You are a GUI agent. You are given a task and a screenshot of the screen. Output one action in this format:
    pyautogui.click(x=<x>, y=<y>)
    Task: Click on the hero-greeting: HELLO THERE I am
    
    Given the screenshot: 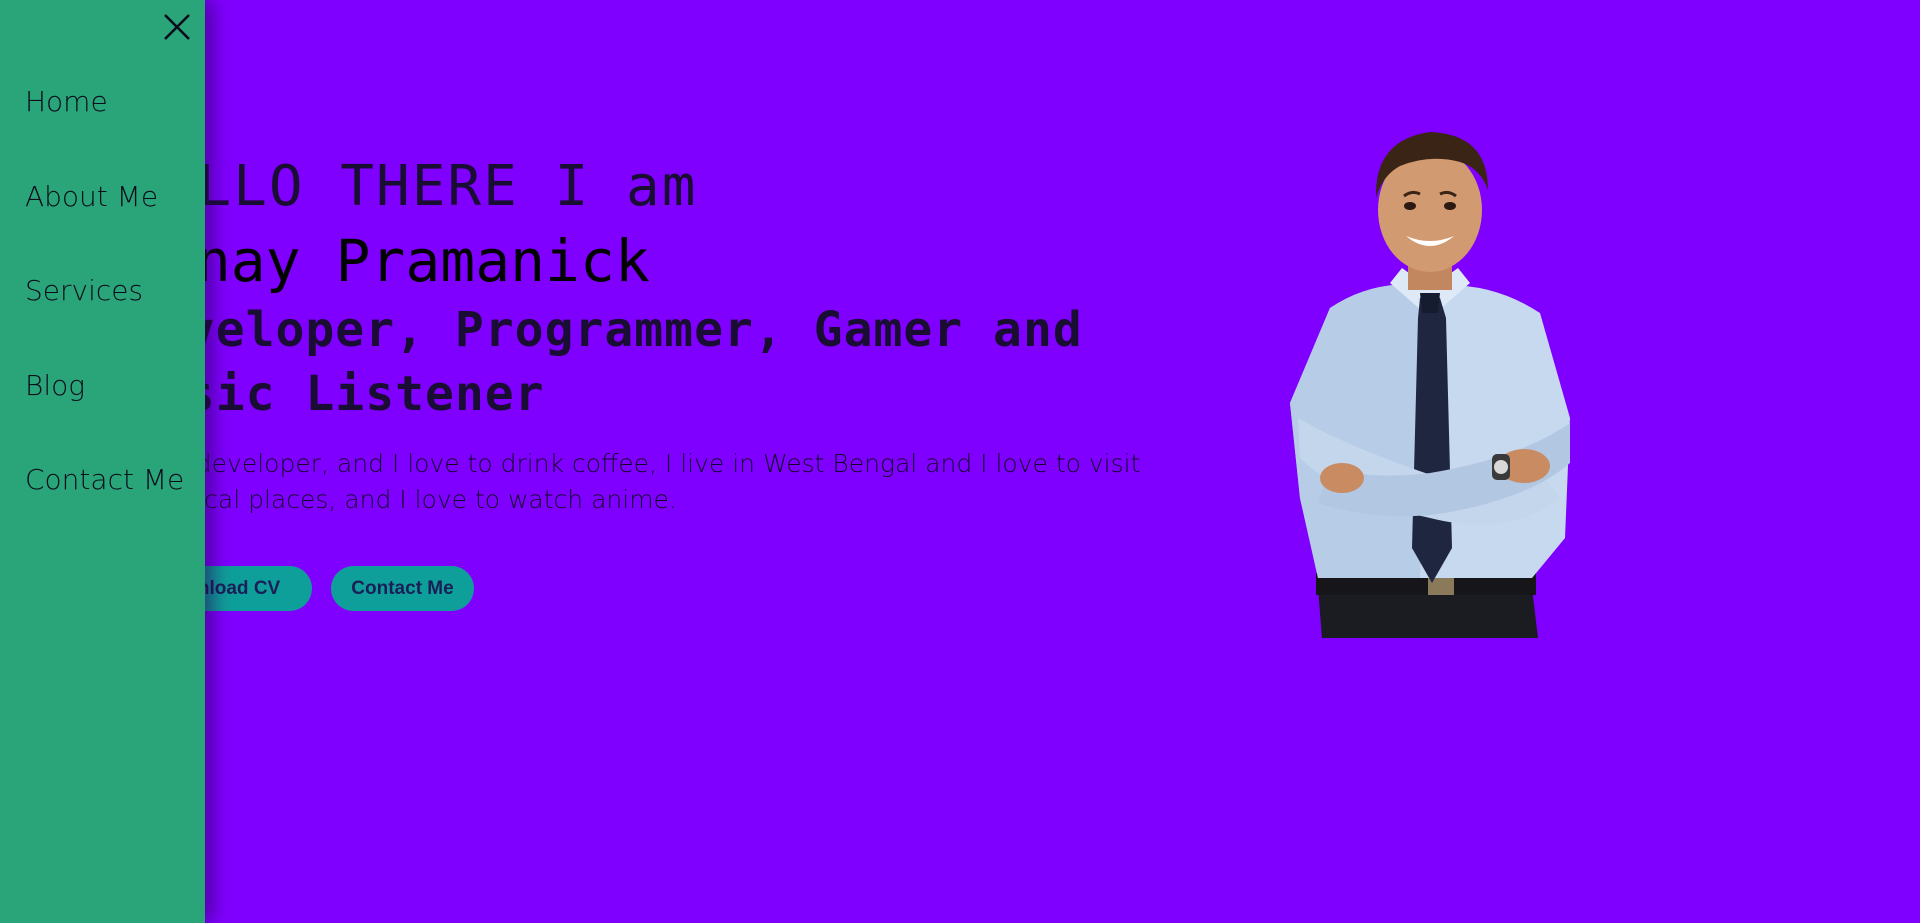 What is the action you would take?
    pyautogui.click(x=412, y=186)
    